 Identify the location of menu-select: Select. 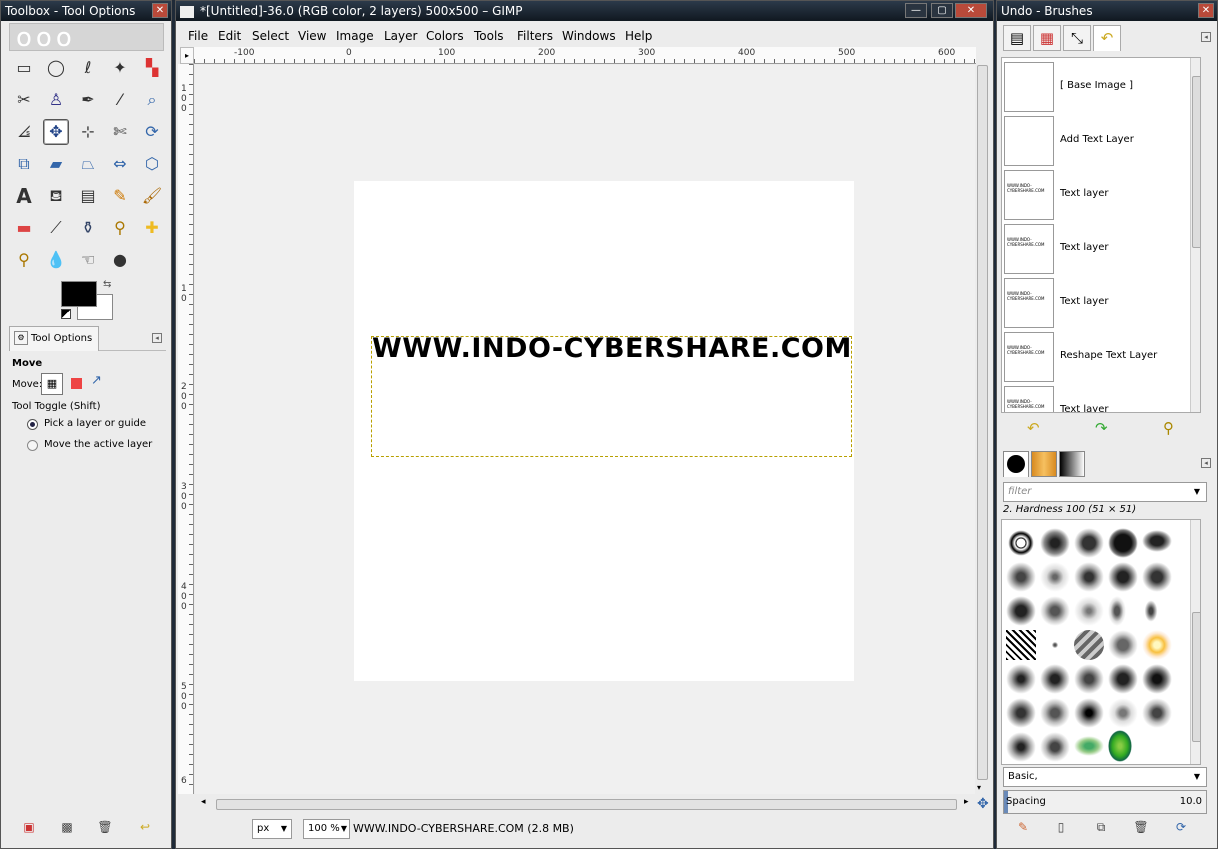
(270, 36).